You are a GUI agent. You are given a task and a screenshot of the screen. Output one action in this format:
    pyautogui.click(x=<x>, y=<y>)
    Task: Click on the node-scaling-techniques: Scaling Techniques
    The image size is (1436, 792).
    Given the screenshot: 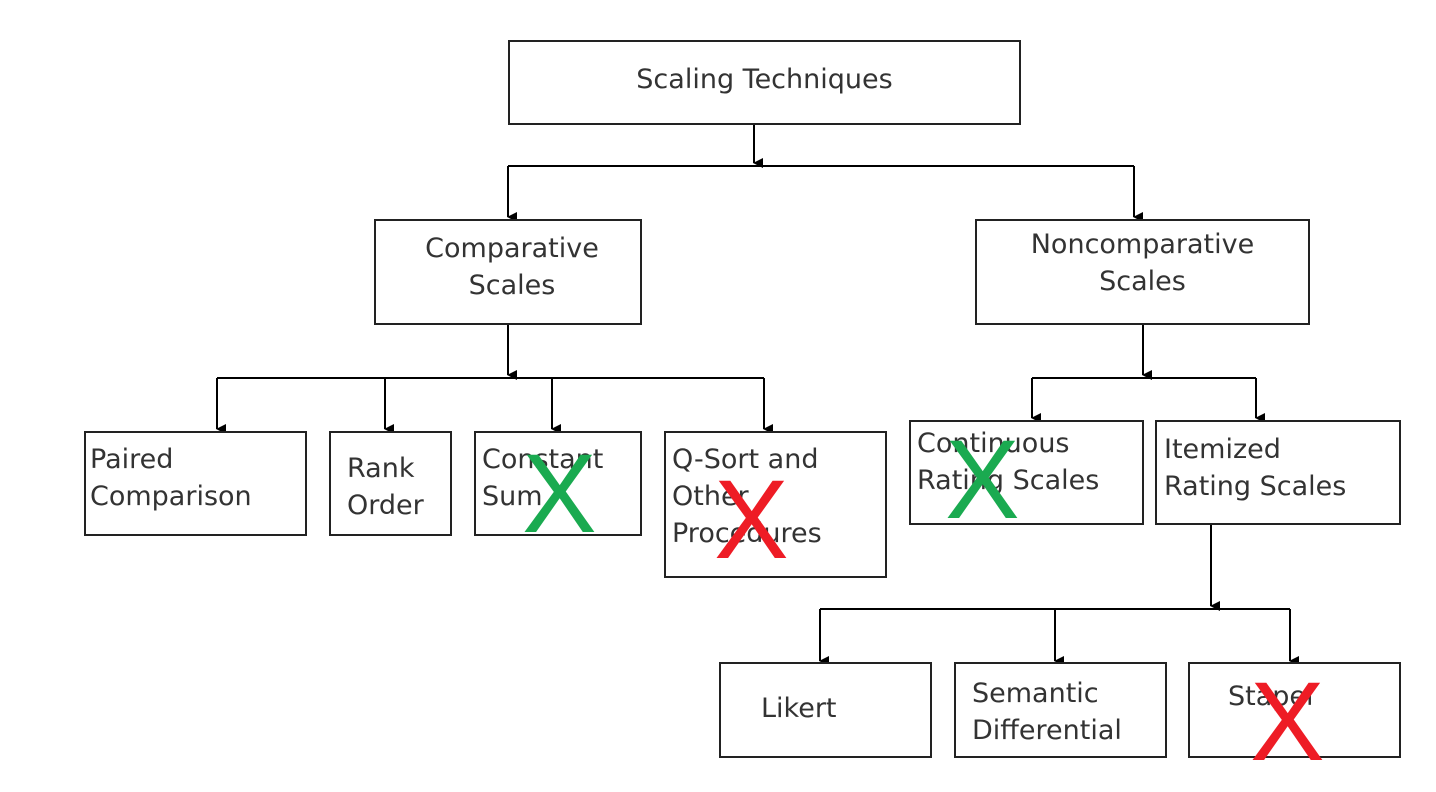 What is the action you would take?
    pyautogui.click(x=764, y=82)
    